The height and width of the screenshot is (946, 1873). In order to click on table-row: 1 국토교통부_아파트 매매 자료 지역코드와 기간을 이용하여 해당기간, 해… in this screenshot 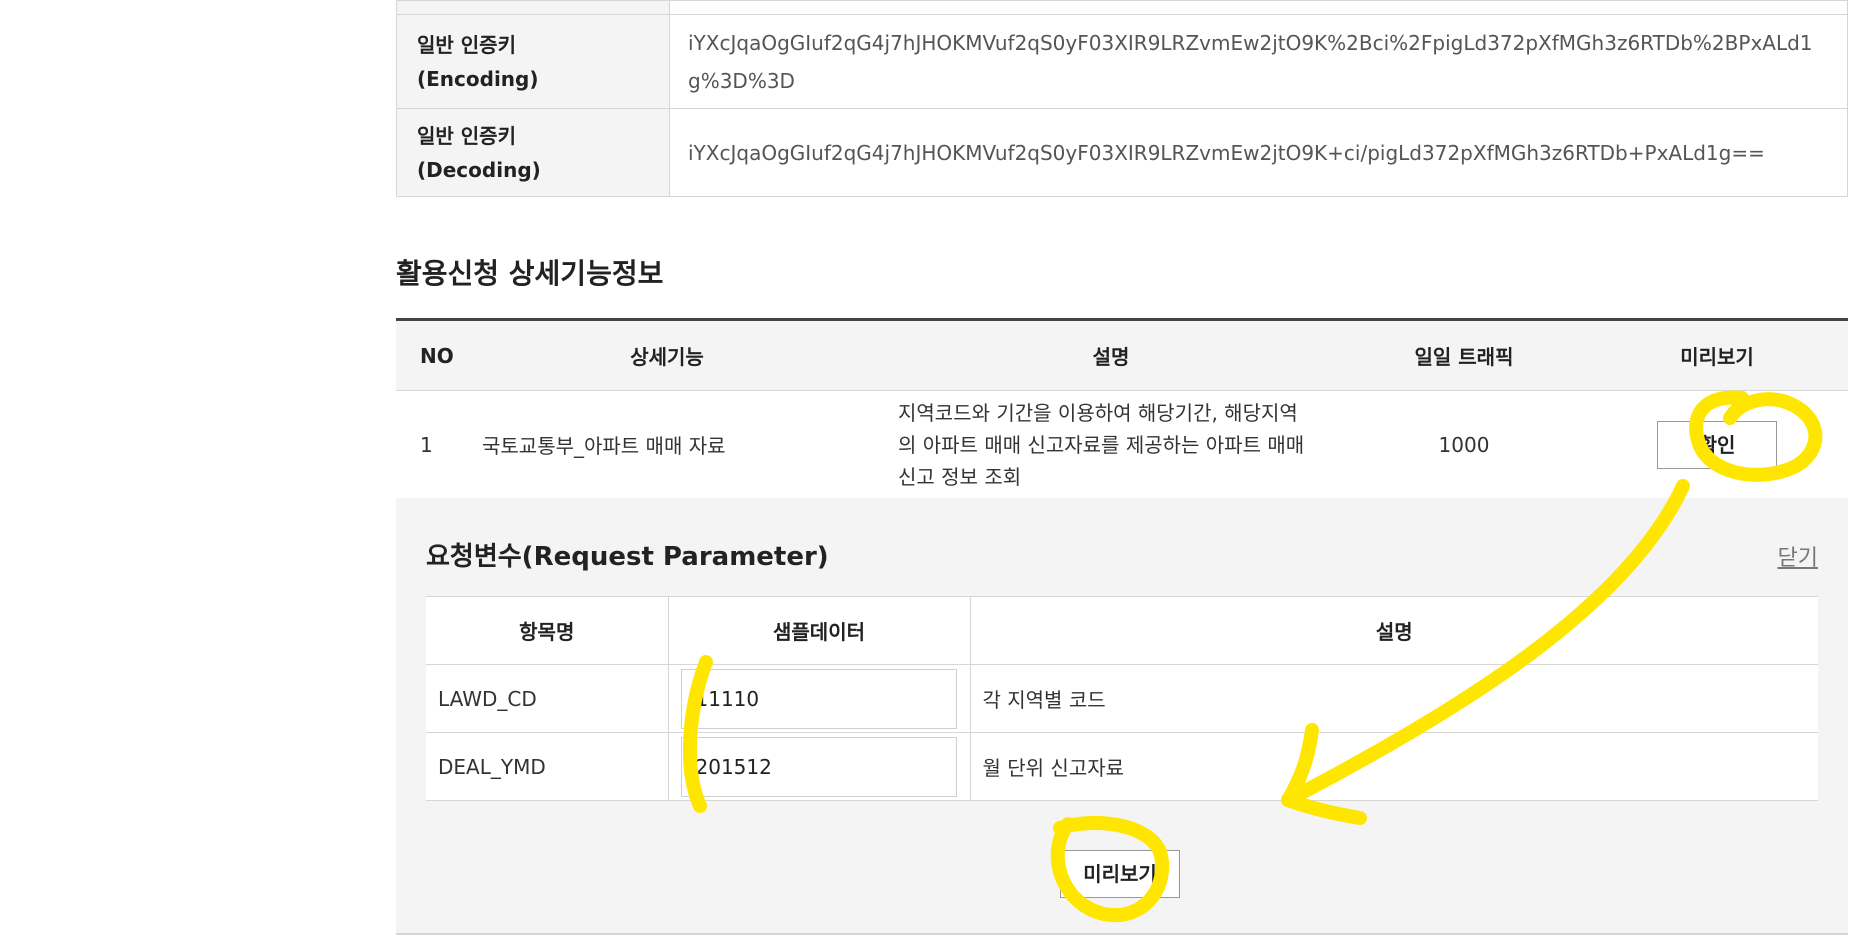, I will do `click(1122, 445)`.